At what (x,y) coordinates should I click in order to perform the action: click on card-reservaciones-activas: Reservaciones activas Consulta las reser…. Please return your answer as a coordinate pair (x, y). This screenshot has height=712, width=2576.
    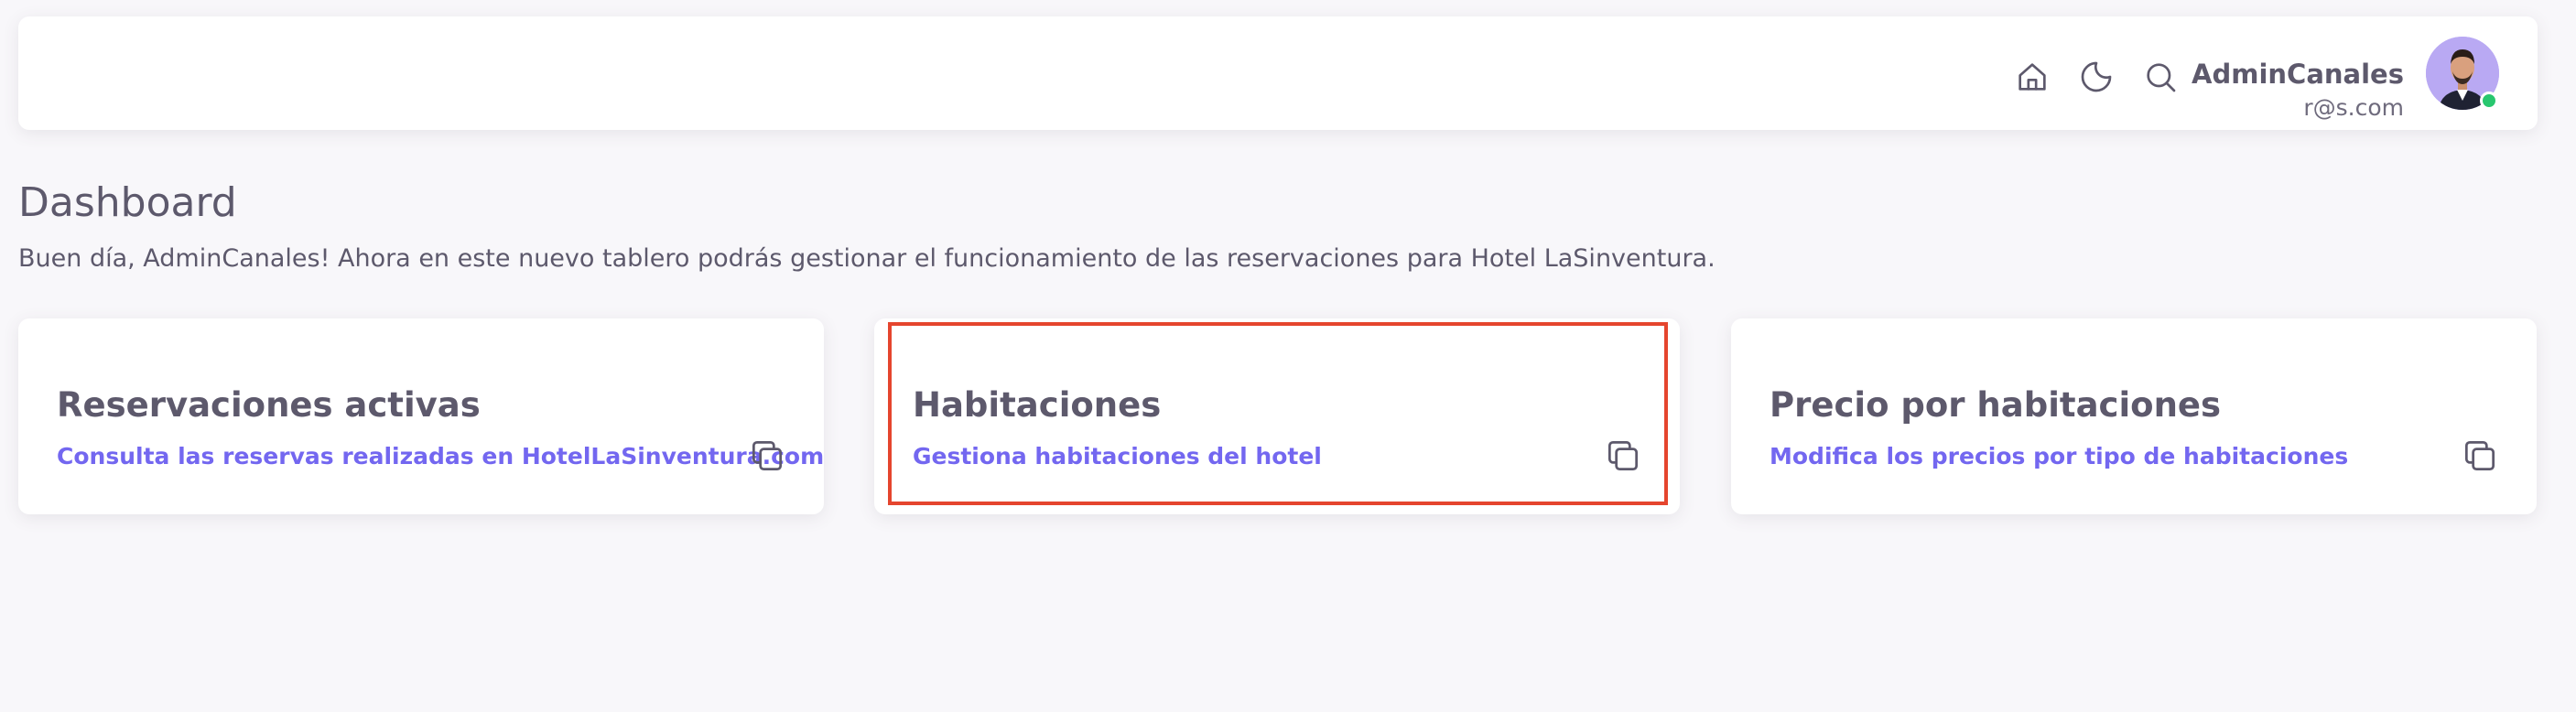
    Looking at the image, I should click on (421, 416).